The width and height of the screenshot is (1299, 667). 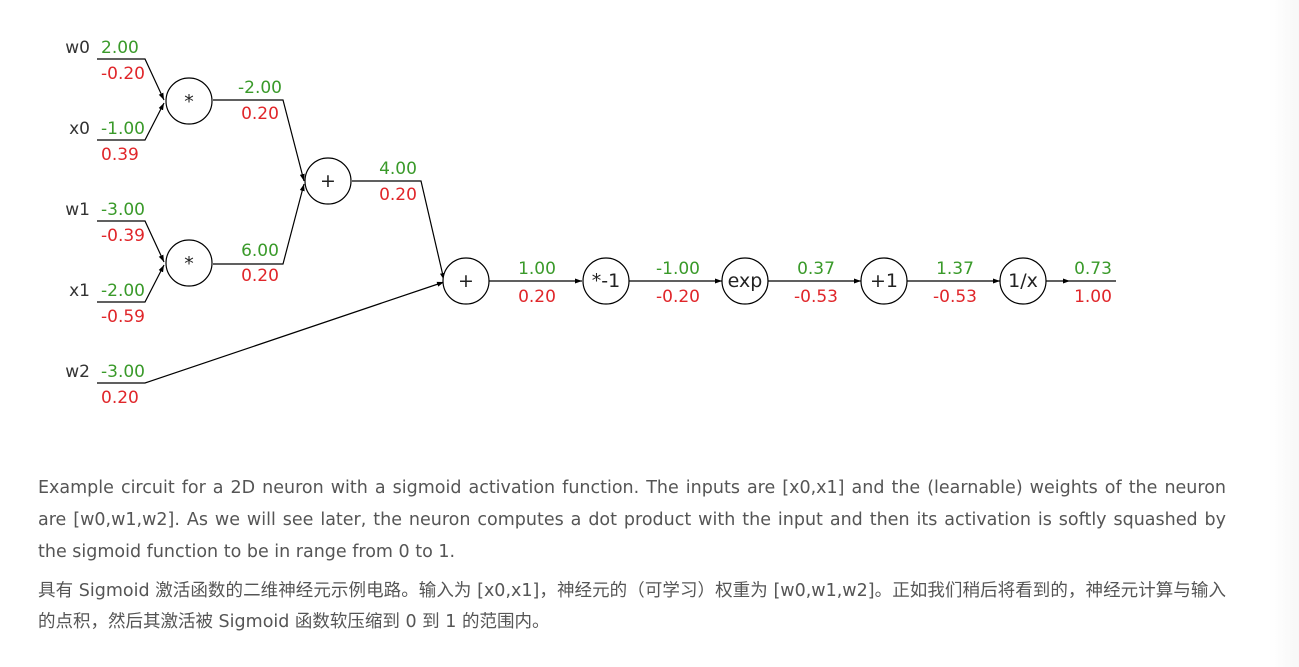 What do you see at coordinates (123, 210) in the screenshot?
I see `input-w1-forward: -3.00` at bounding box center [123, 210].